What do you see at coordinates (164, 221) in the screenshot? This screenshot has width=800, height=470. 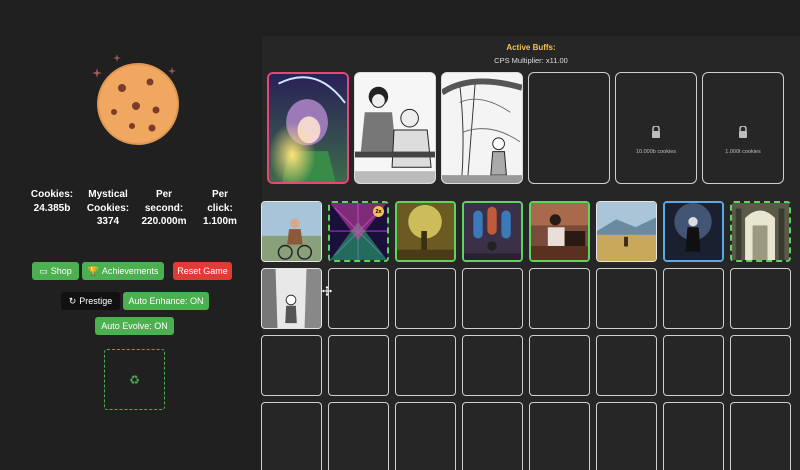 I see `stat-value: 220.000m` at bounding box center [164, 221].